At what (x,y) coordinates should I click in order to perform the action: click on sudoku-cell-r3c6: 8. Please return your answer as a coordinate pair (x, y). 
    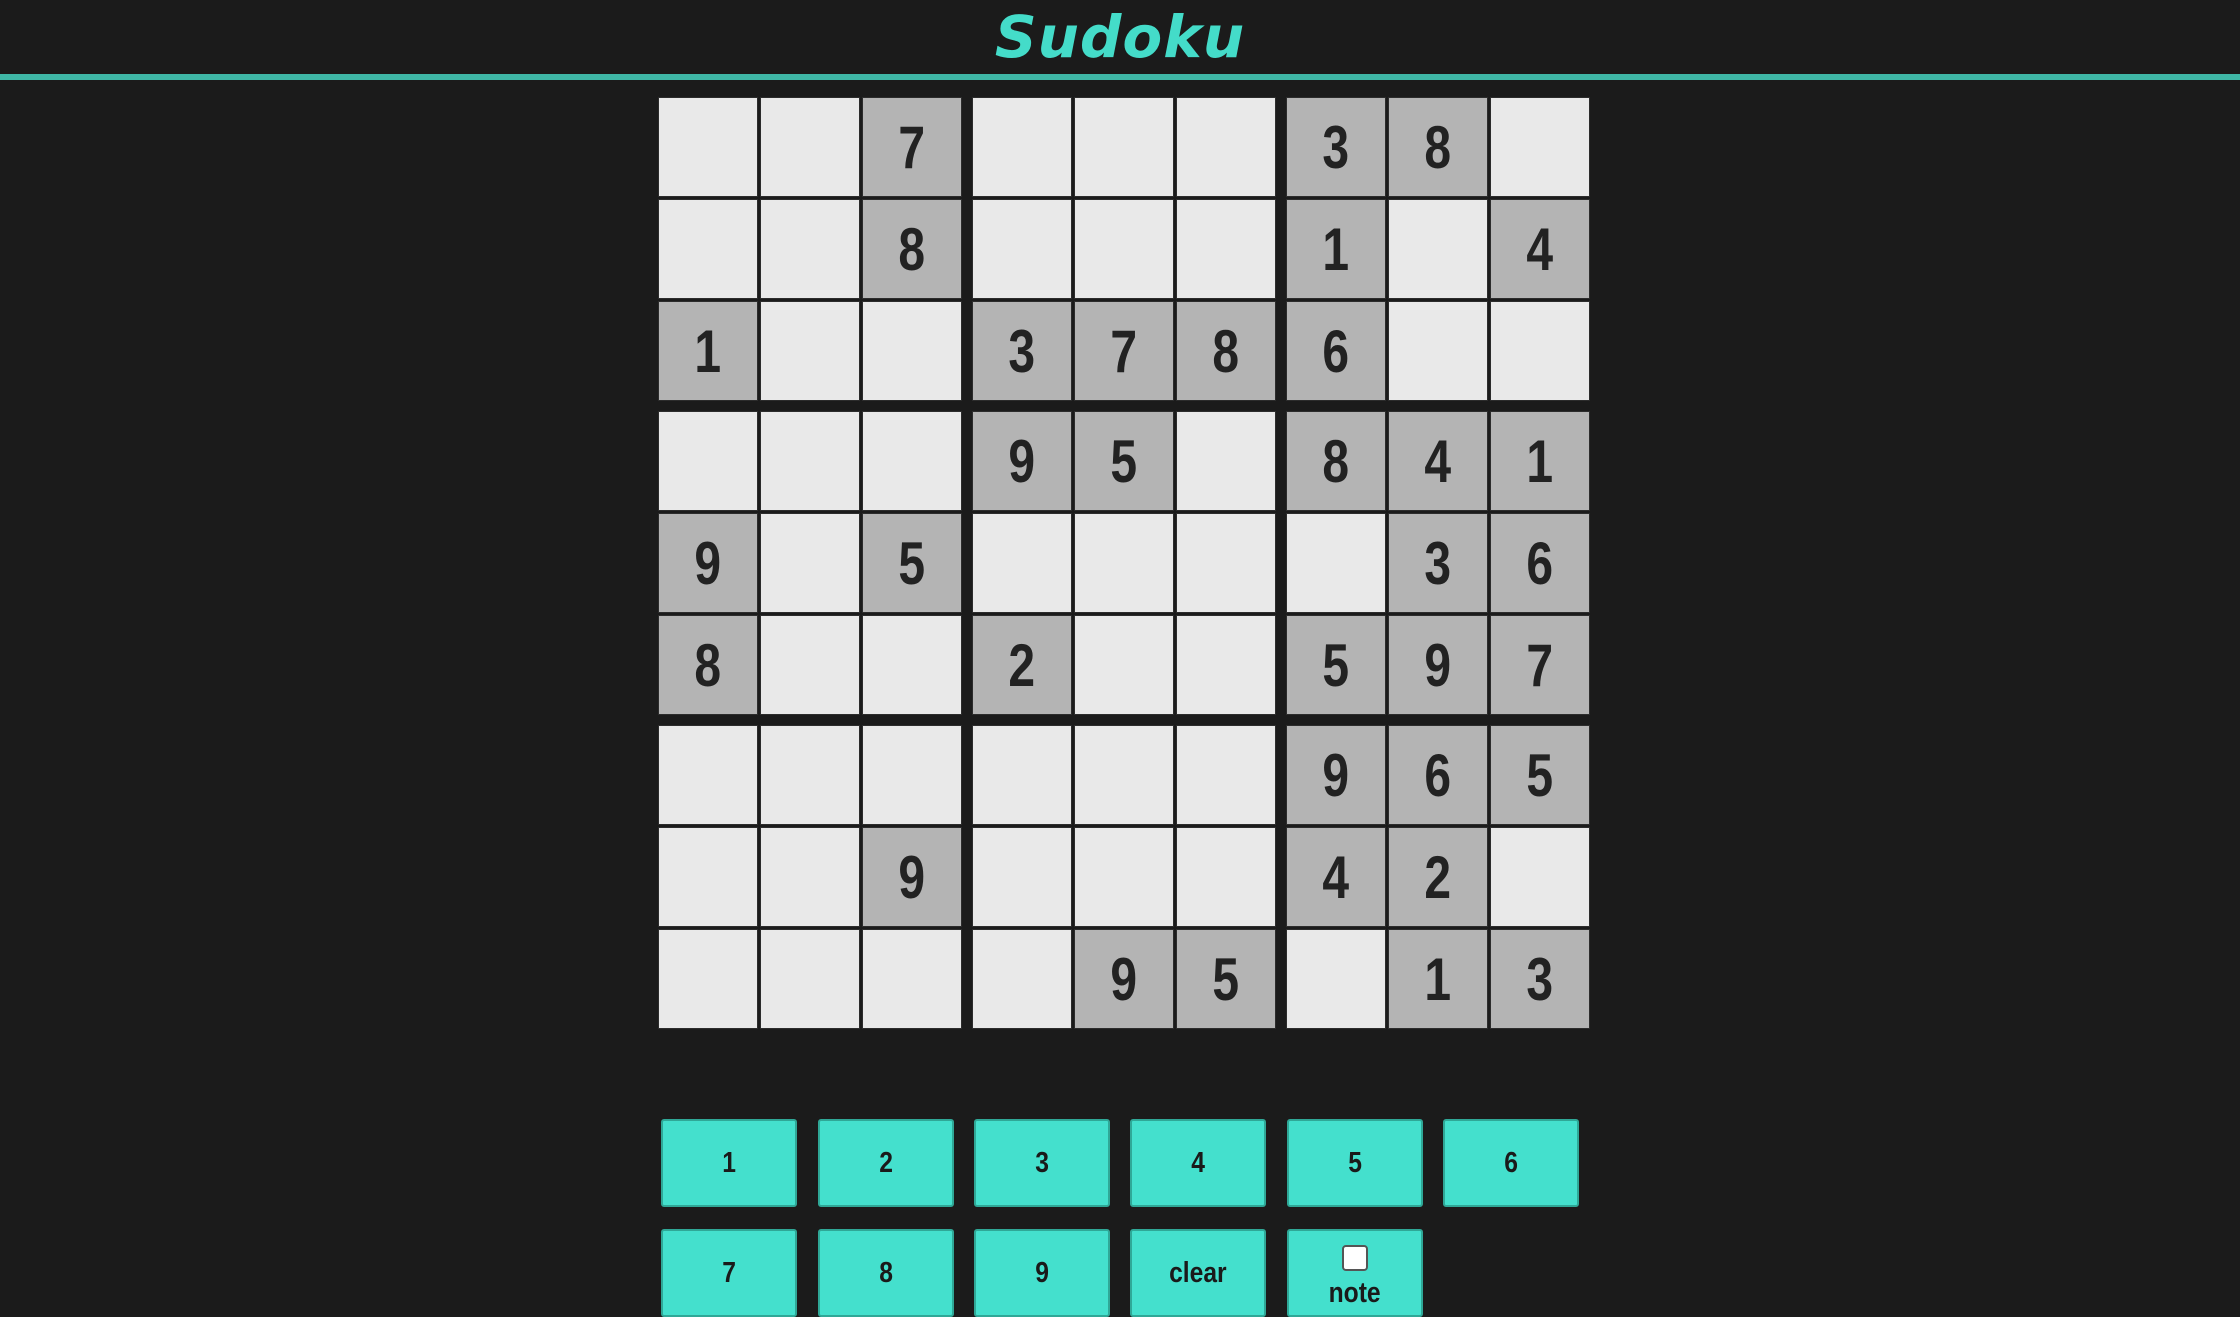
    Looking at the image, I should click on (1226, 351).